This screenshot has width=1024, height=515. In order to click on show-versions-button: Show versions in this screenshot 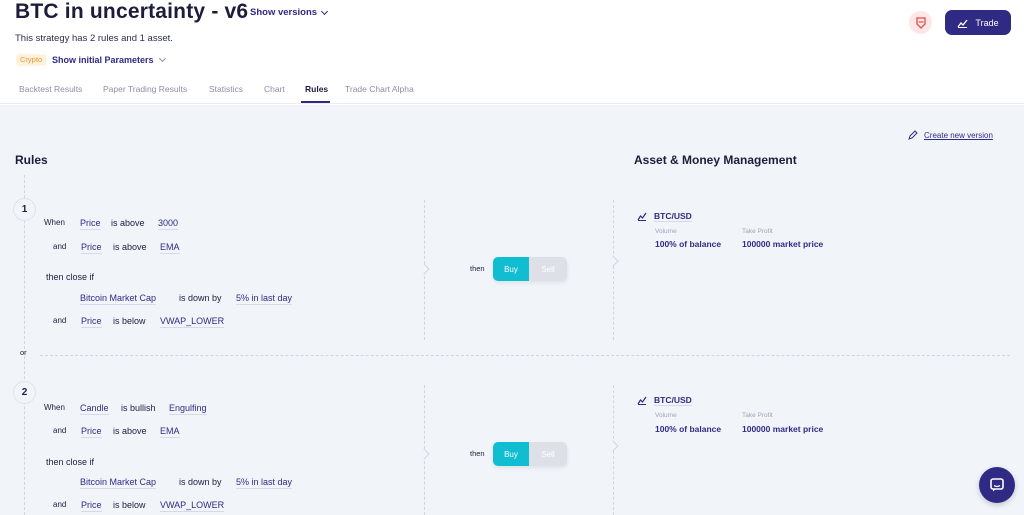, I will do `click(289, 12)`.